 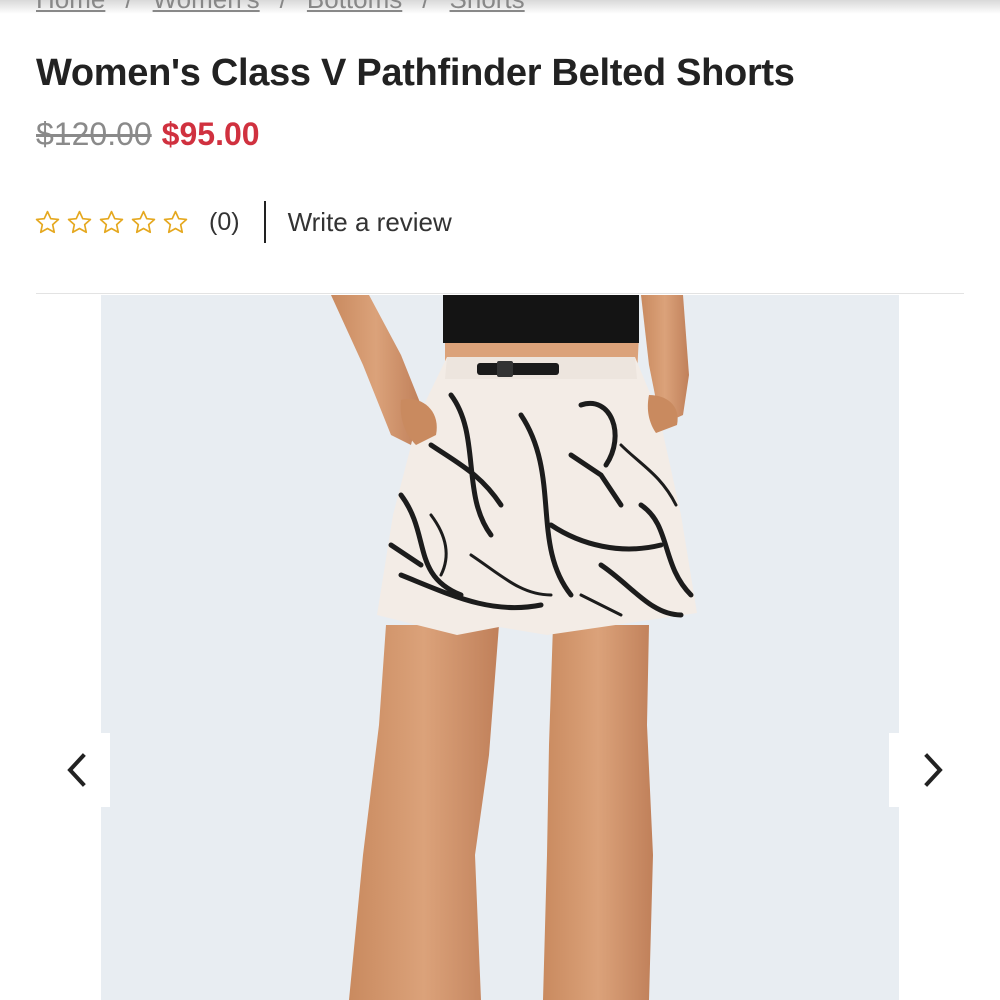 I want to click on breadcrumb: Home / Women's / Bottoms / Shorts, so click(x=280, y=7).